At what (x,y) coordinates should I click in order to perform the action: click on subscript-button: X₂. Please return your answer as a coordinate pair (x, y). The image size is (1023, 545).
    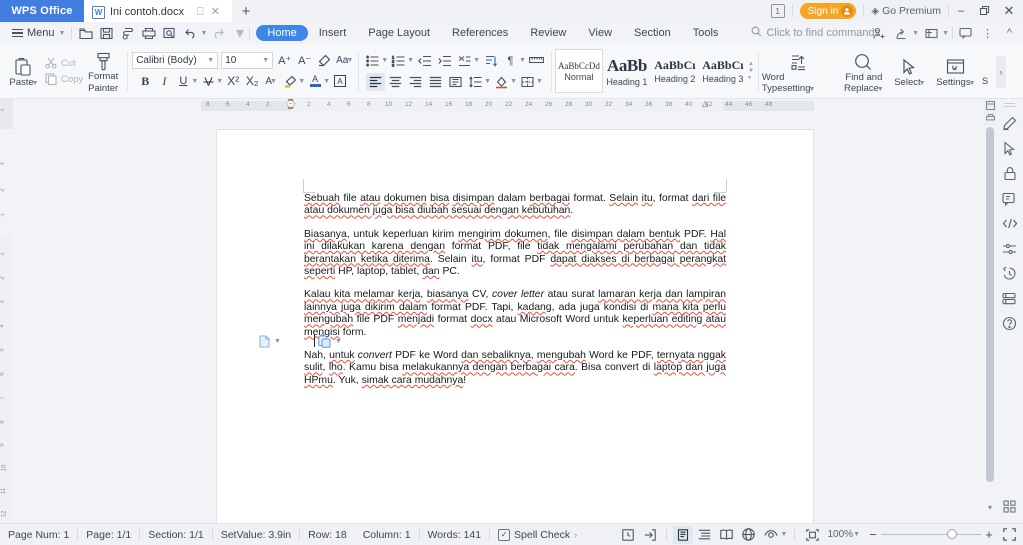
    Looking at the image, I should click on (252, 81).